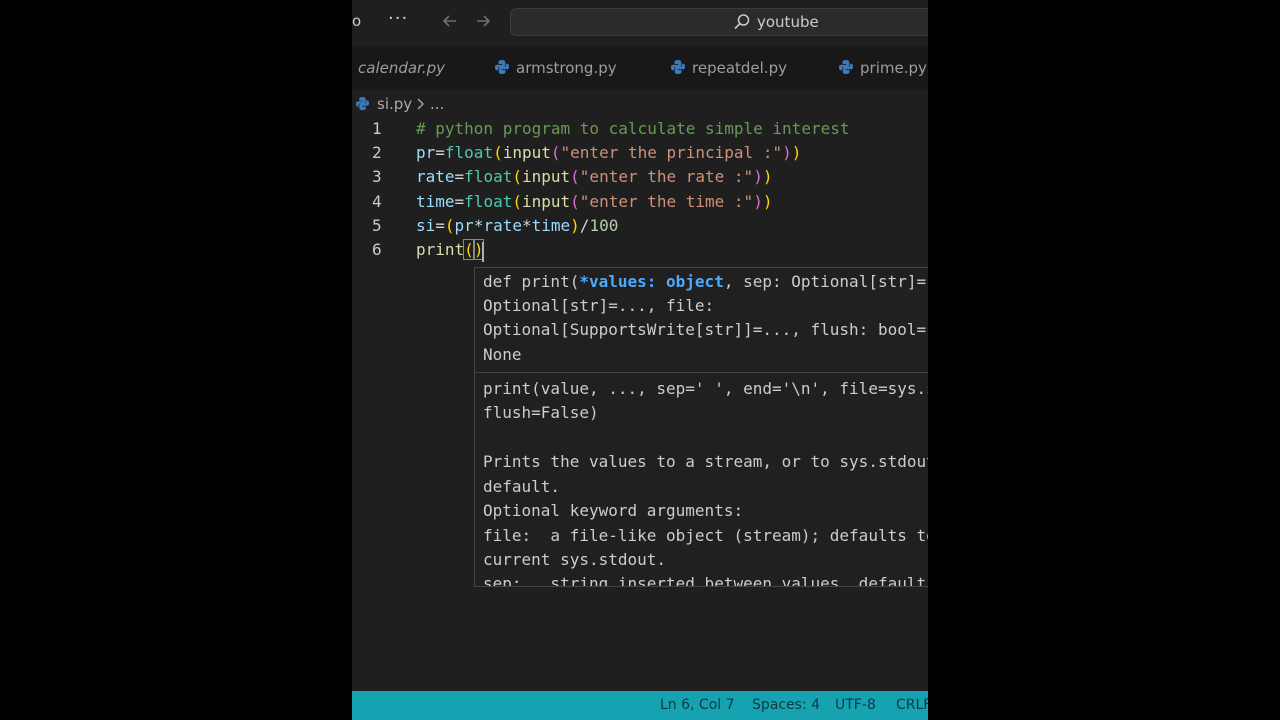  Describe the element at coordinates (599, 305) in the screenshot. I see `signature-line: Optional[str]=..., file:` at that location.